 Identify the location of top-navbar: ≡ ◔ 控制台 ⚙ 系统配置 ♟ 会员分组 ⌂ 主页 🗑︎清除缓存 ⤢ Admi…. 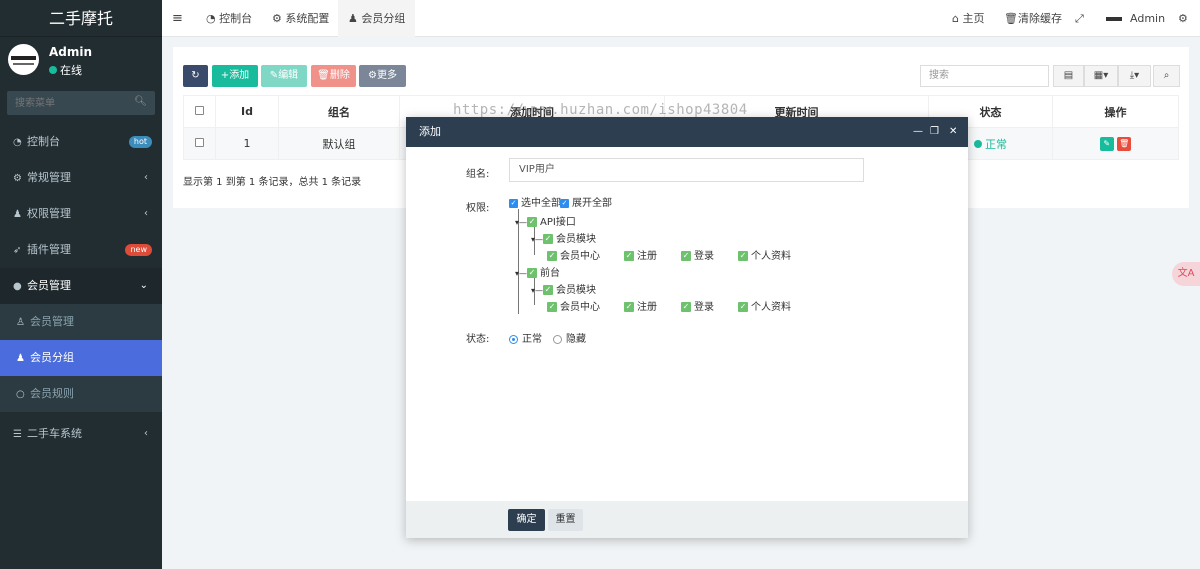
(681, 18).